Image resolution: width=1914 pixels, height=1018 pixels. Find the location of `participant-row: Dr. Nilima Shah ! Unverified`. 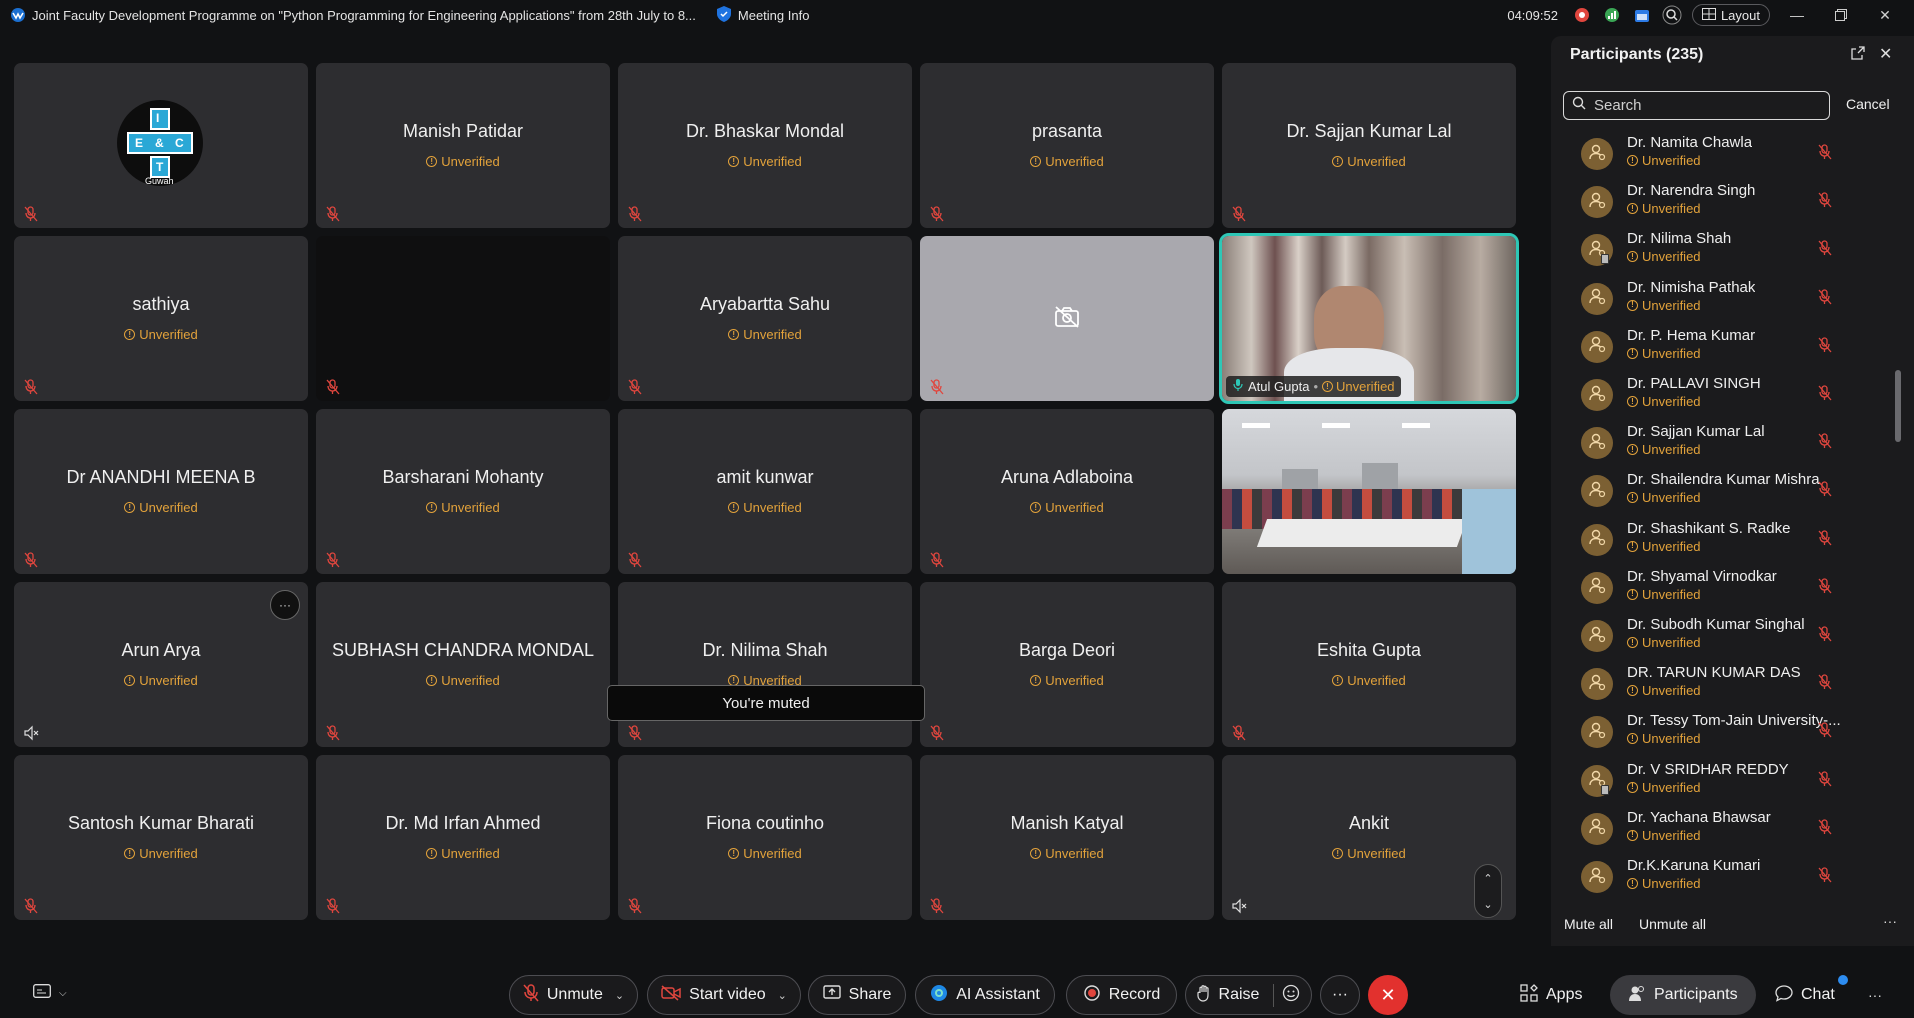

participant-row: Dr. Nilima Shah ! Unverified is located at coordinates (1736, 250).